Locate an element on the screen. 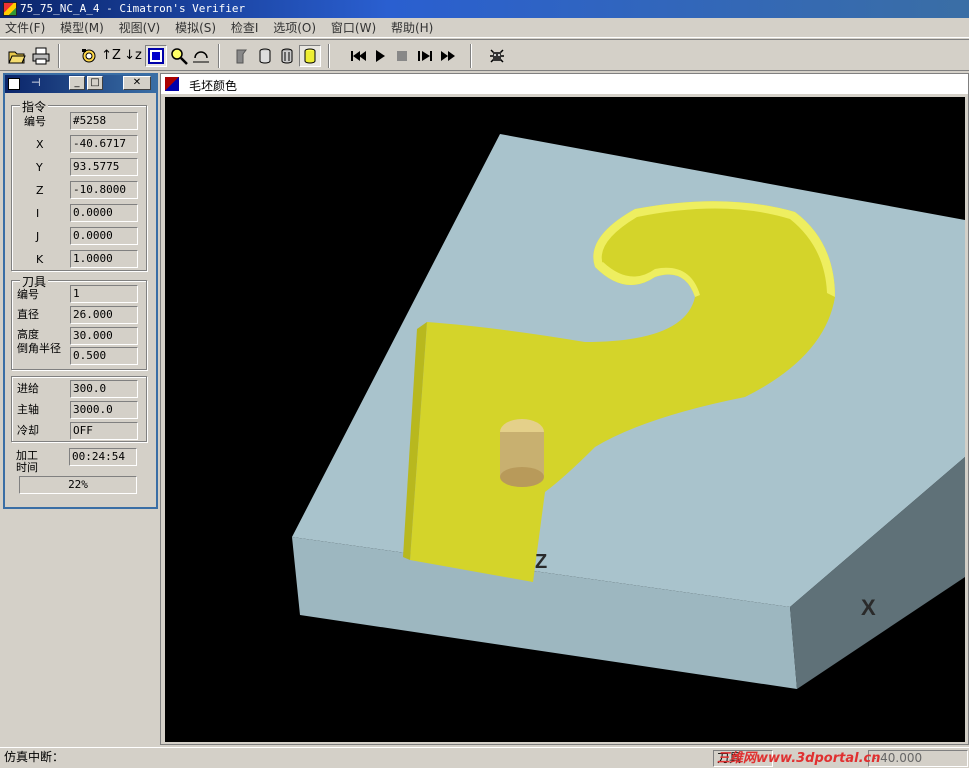 The height and width of the screenshot is (768, 969). y-field: 93.5775 is located at coordinates (104, 167).